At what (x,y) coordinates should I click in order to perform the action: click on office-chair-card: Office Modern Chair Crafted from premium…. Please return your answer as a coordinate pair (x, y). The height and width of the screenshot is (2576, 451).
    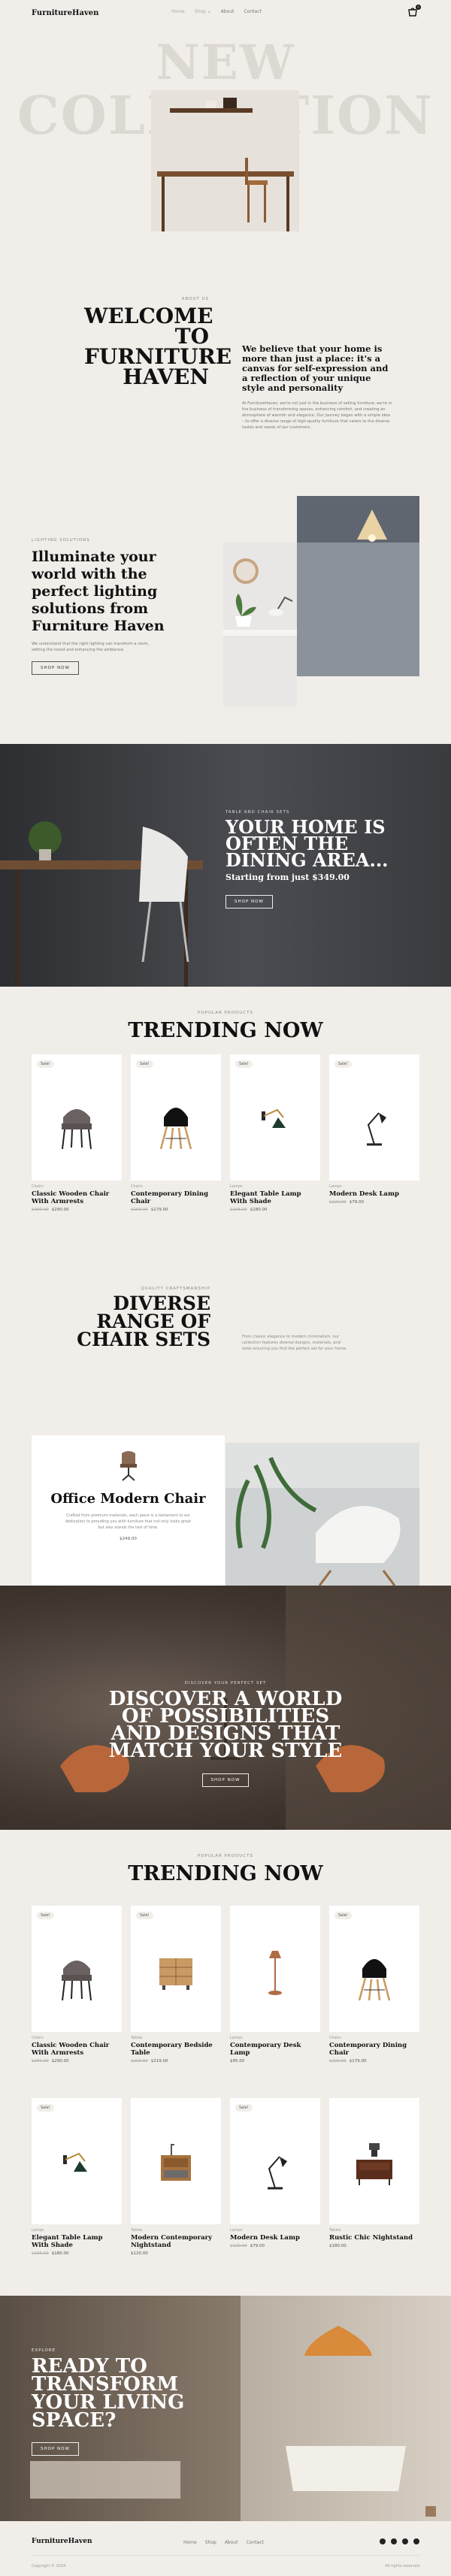
    Looking at the image, I should click on (128, 1511).